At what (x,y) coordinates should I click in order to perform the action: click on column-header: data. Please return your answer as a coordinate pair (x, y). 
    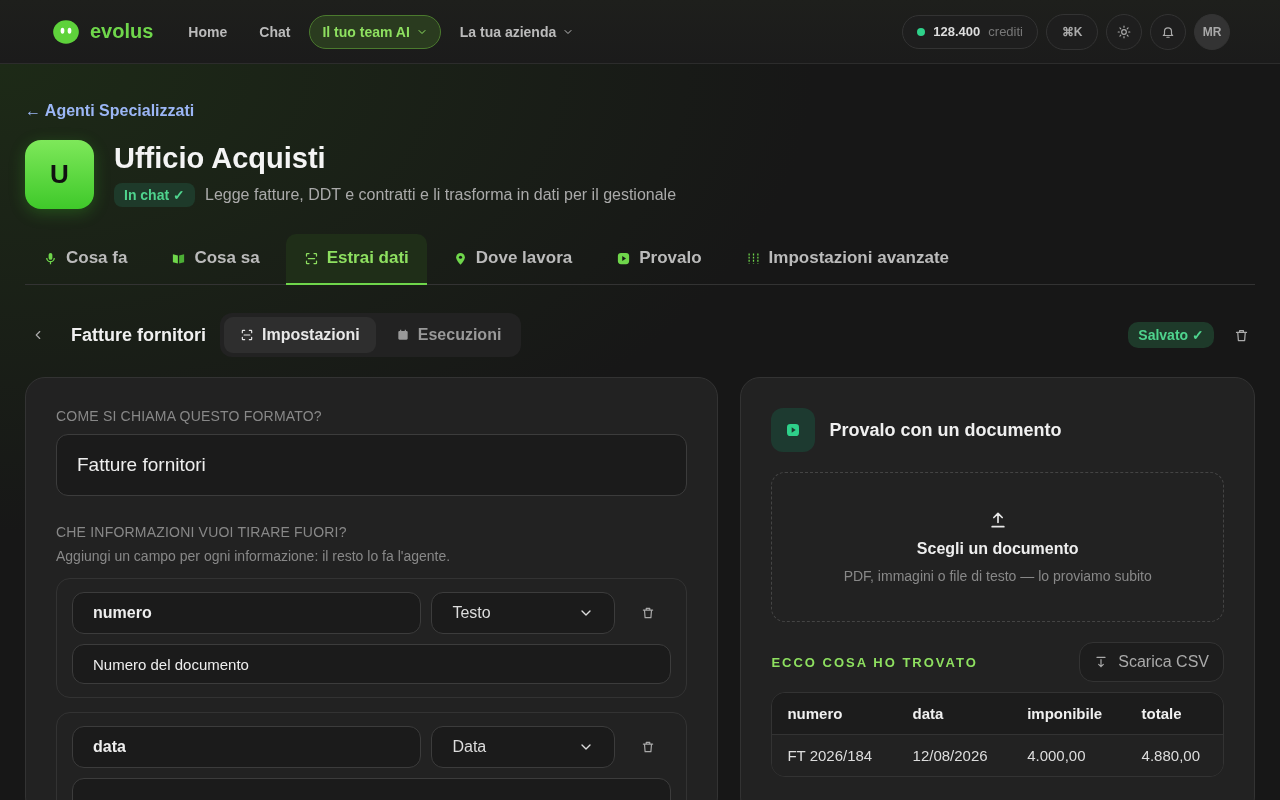
    Looking at the image, I should click on (955, 714).